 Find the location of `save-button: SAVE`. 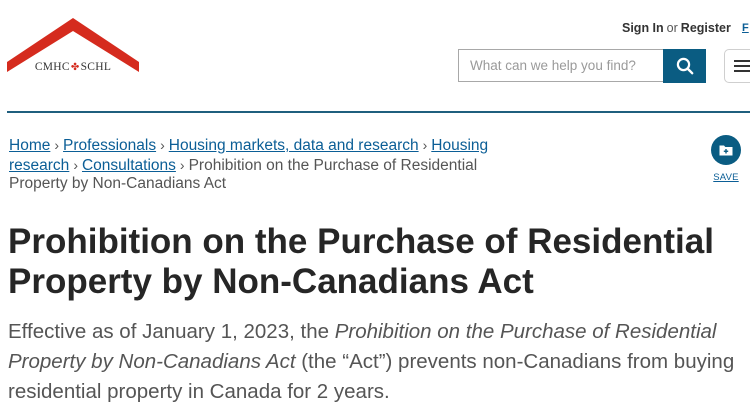

save-button: SAVE is located at coordinates (726, 159).